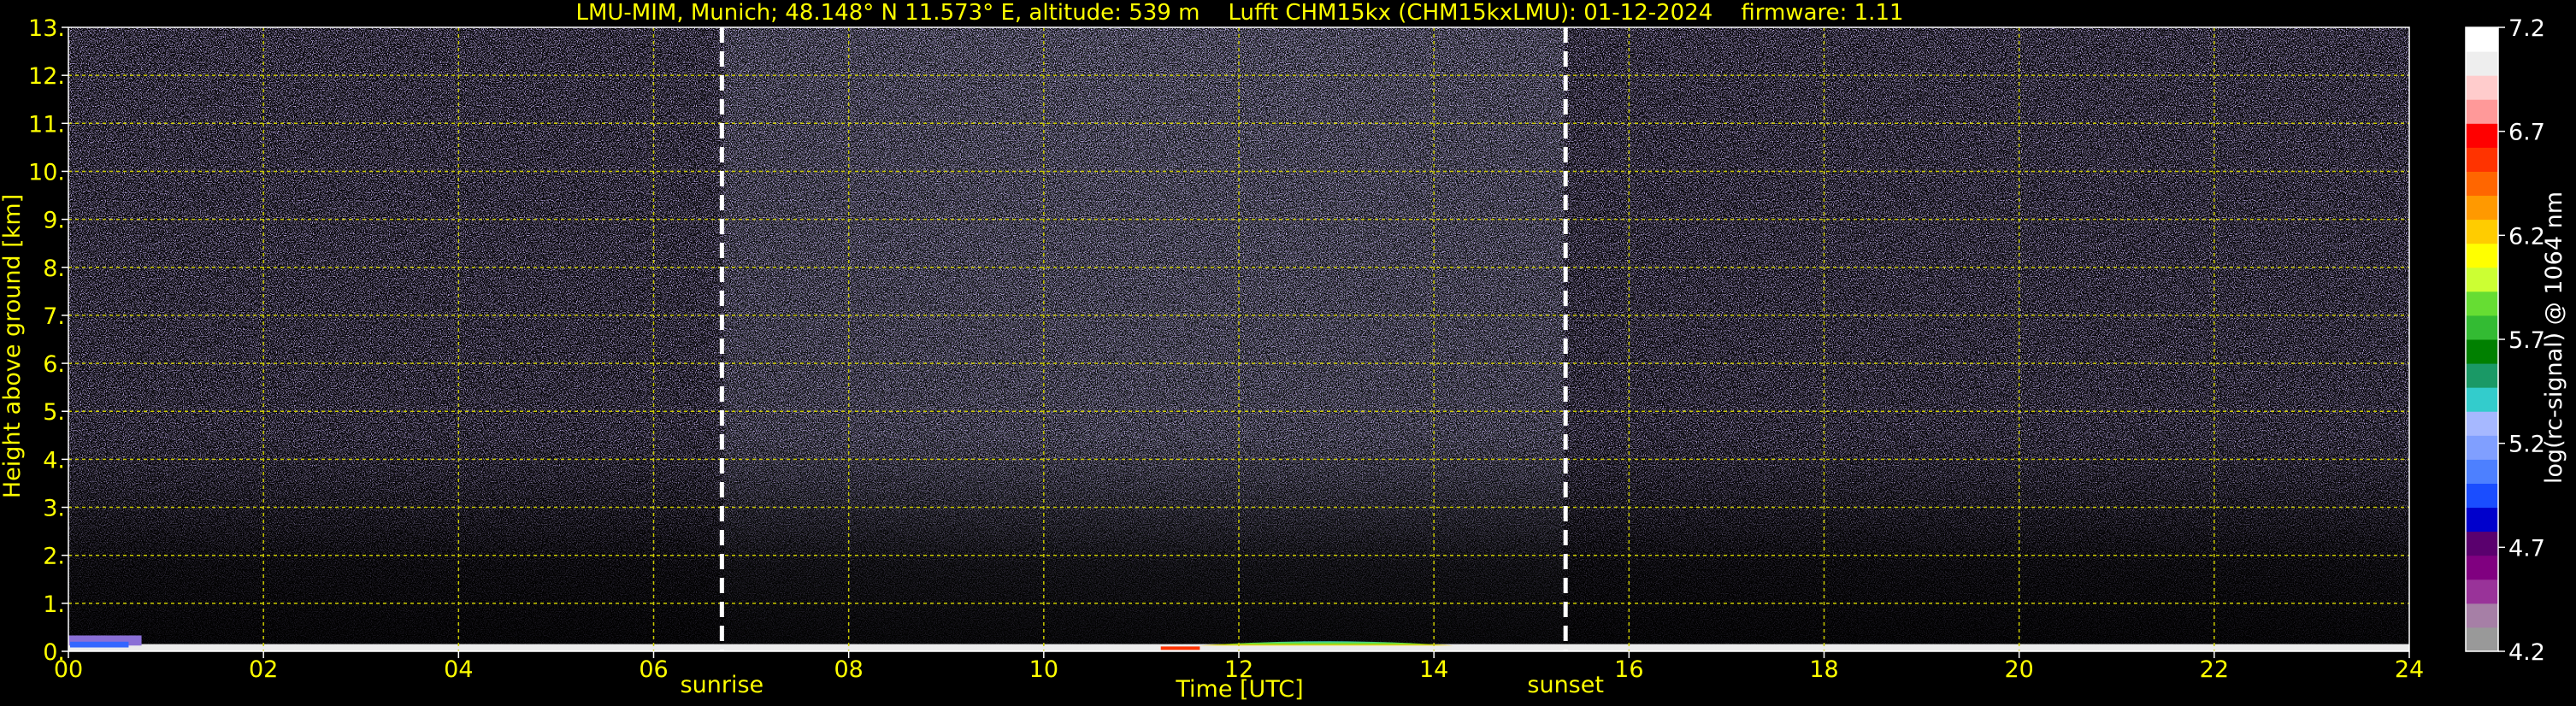 This screenshot has width=2576, height=706. Describe the element at coordinates (263, 669) in the screenshot. I see `x-tick-label: 02` at that location.